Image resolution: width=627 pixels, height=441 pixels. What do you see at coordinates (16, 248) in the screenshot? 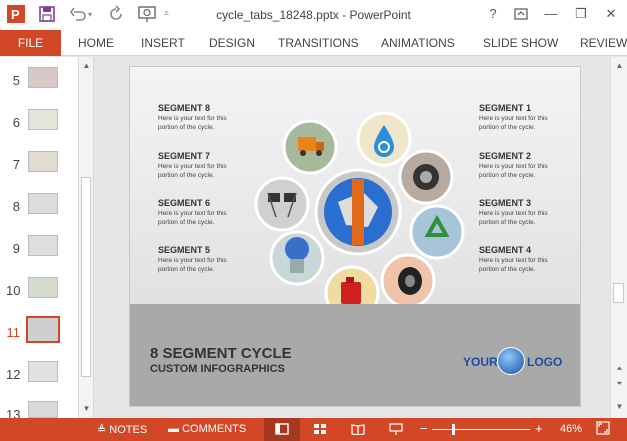
I see `slide-number: 9` at bounding box center [16, 248].